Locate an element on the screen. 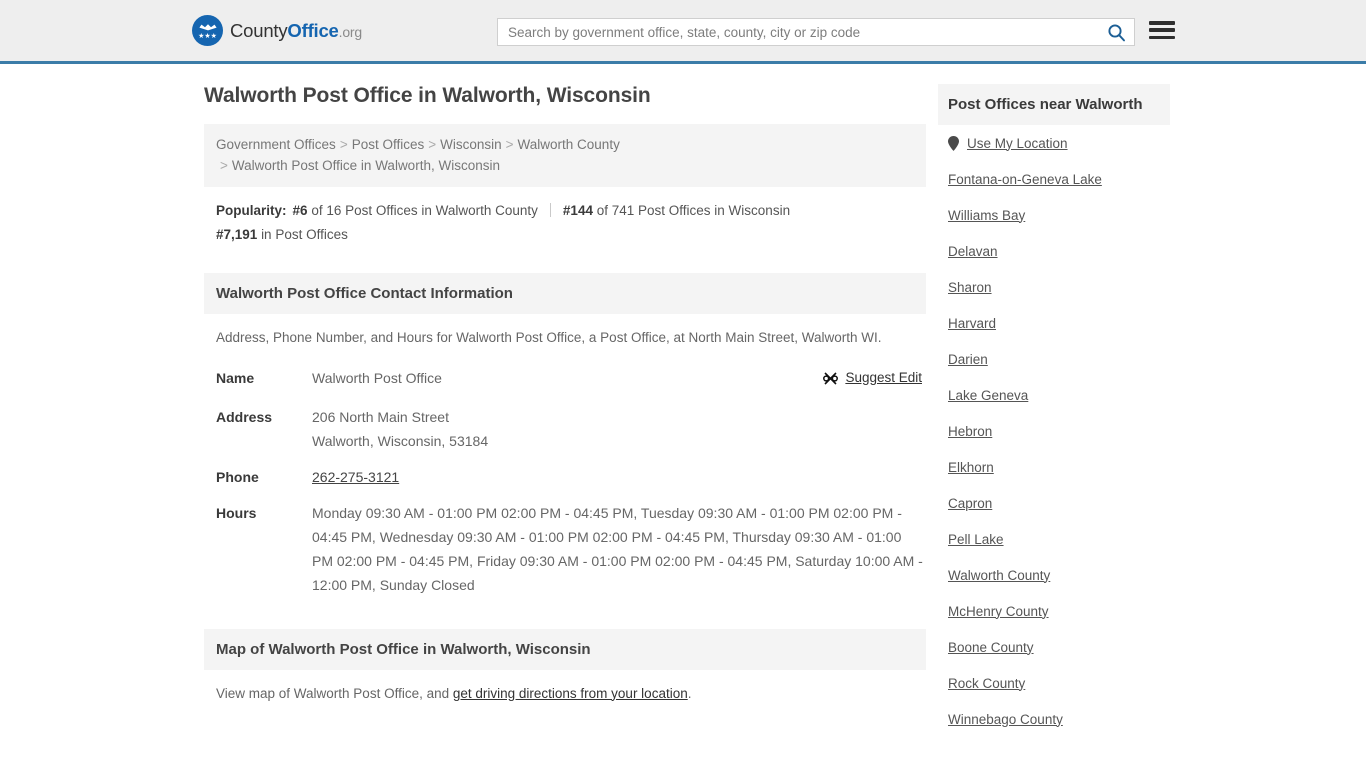 The image size is (1366, 768). search-icon is located at coordinates (1116, 32).